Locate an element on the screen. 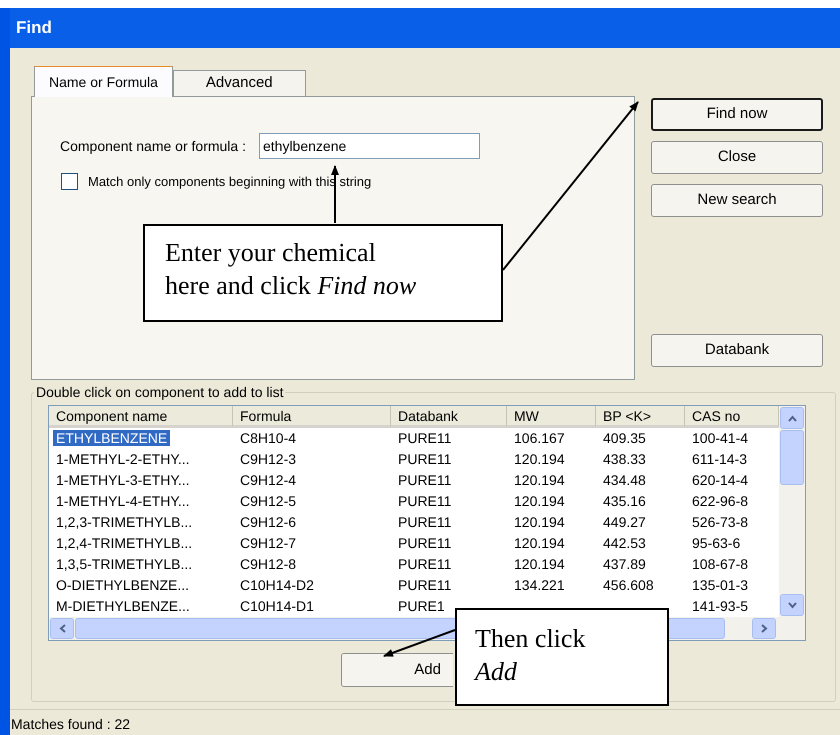  column-header: MW is located at coordinates (551, 417).